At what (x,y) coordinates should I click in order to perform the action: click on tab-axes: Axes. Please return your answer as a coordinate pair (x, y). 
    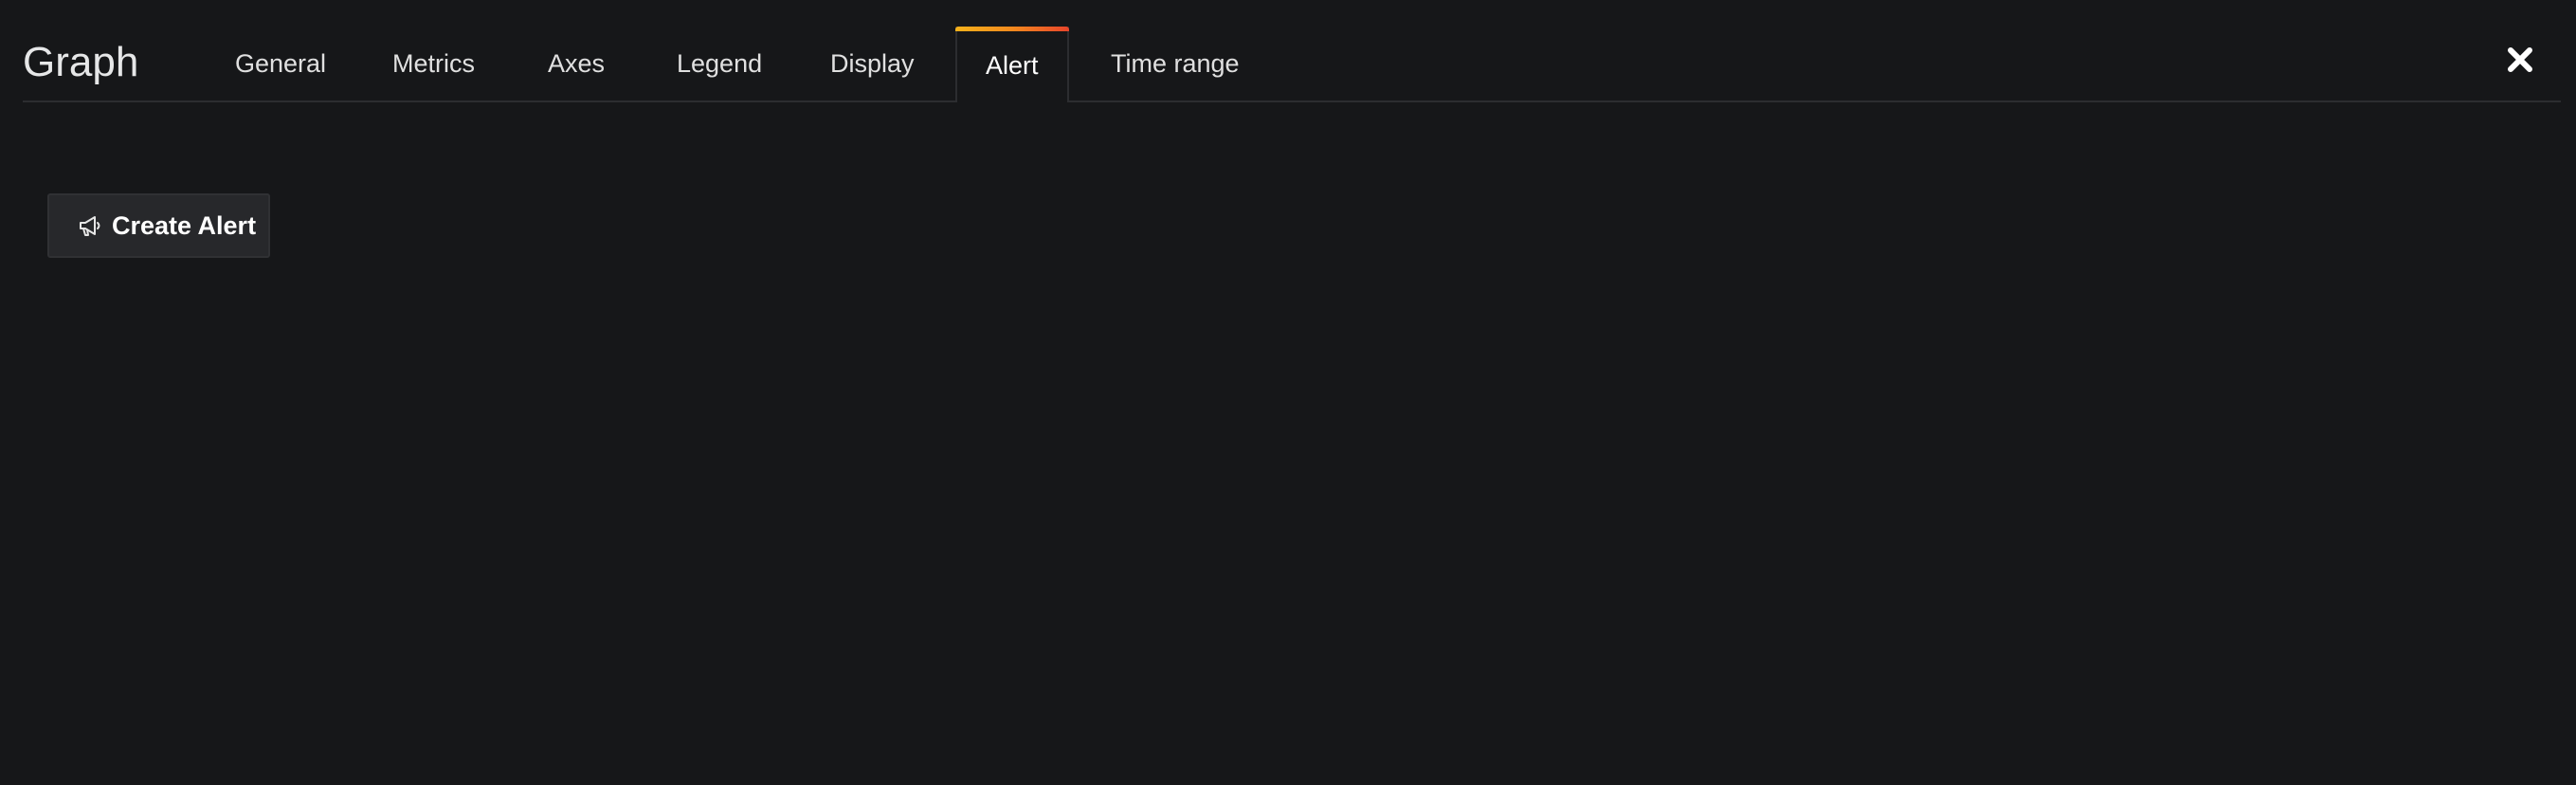
    Looking at the image, I should click on (576, 63).